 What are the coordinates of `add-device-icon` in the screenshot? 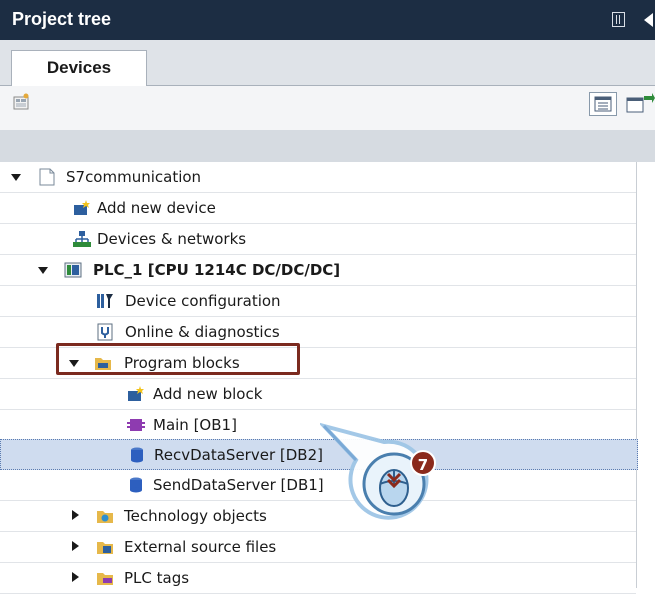 It's located at (82, 207).